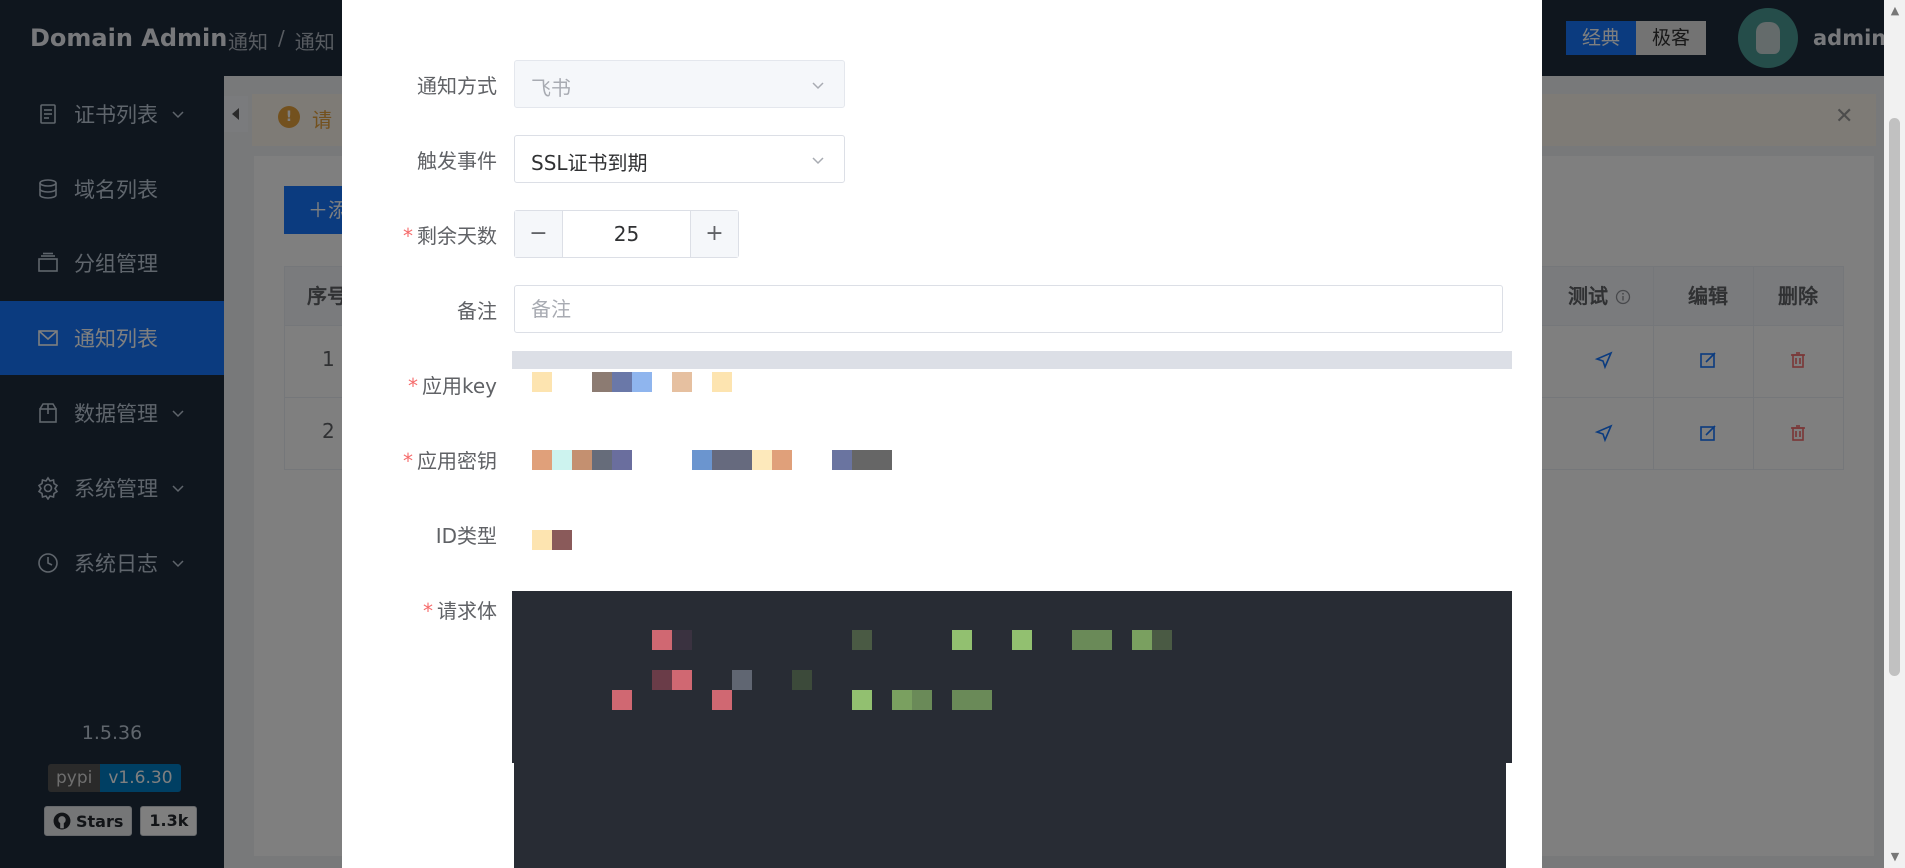 This screenshot has width=1905, height=868. I want to click on app-key-field, so click(1012, 360).